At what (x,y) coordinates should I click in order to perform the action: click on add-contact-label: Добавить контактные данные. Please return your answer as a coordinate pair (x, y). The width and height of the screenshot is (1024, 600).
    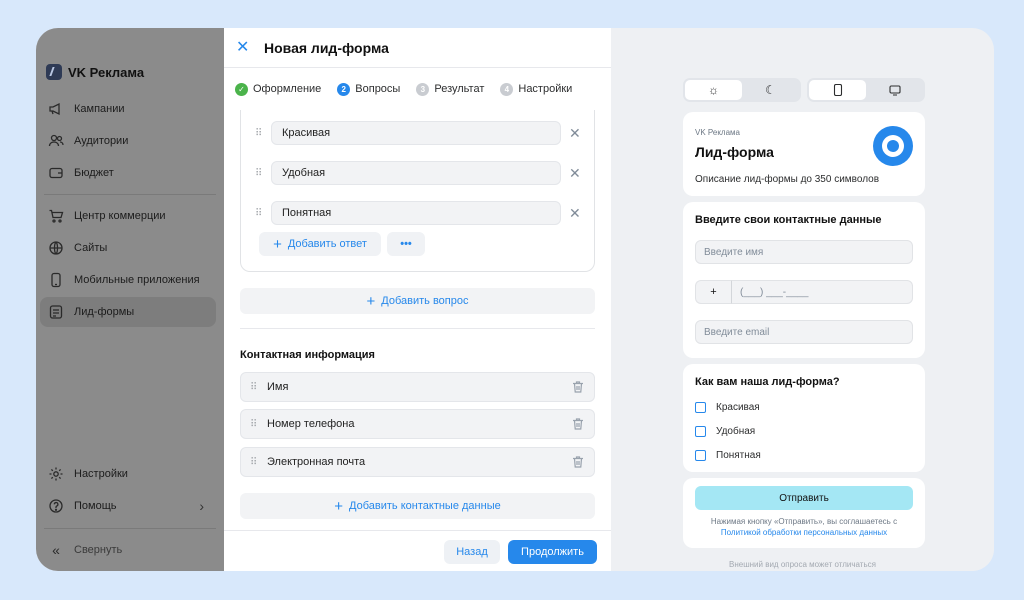
    Looking at the image, I should click on (425, 506).